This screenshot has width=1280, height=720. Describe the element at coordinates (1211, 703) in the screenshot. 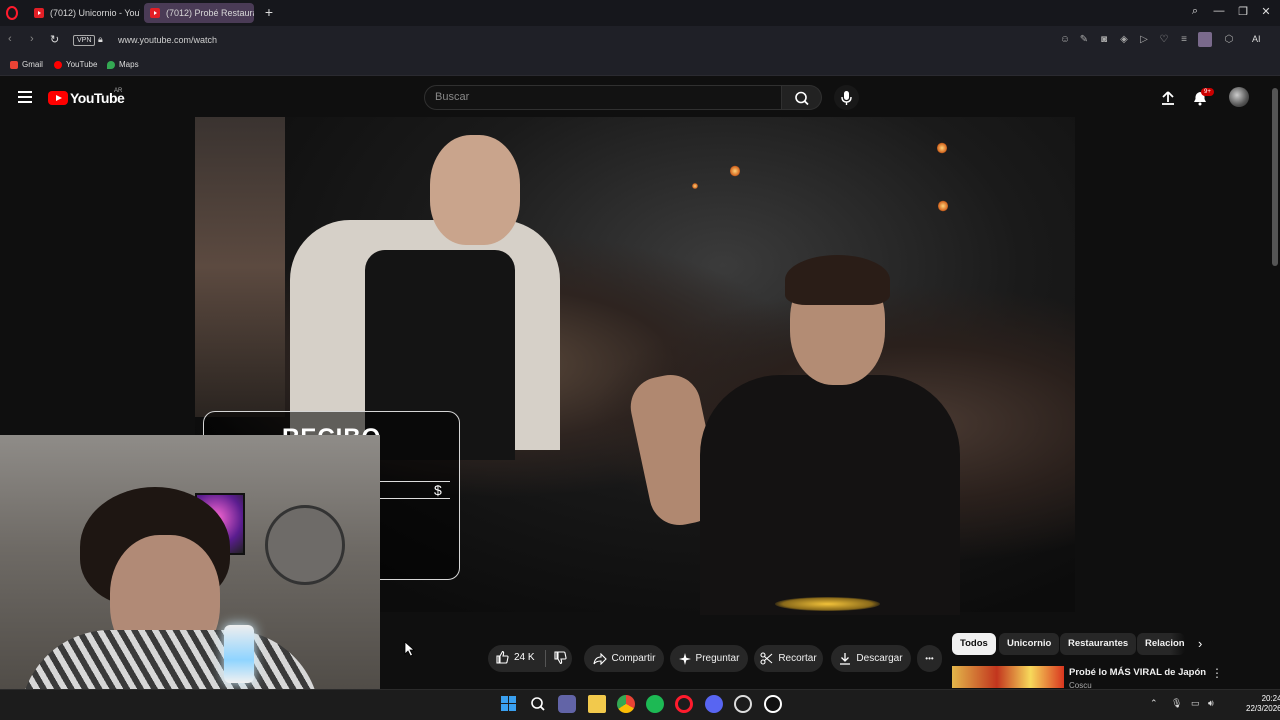

I see `tray-volume-icon: 🔊︎` at that location.